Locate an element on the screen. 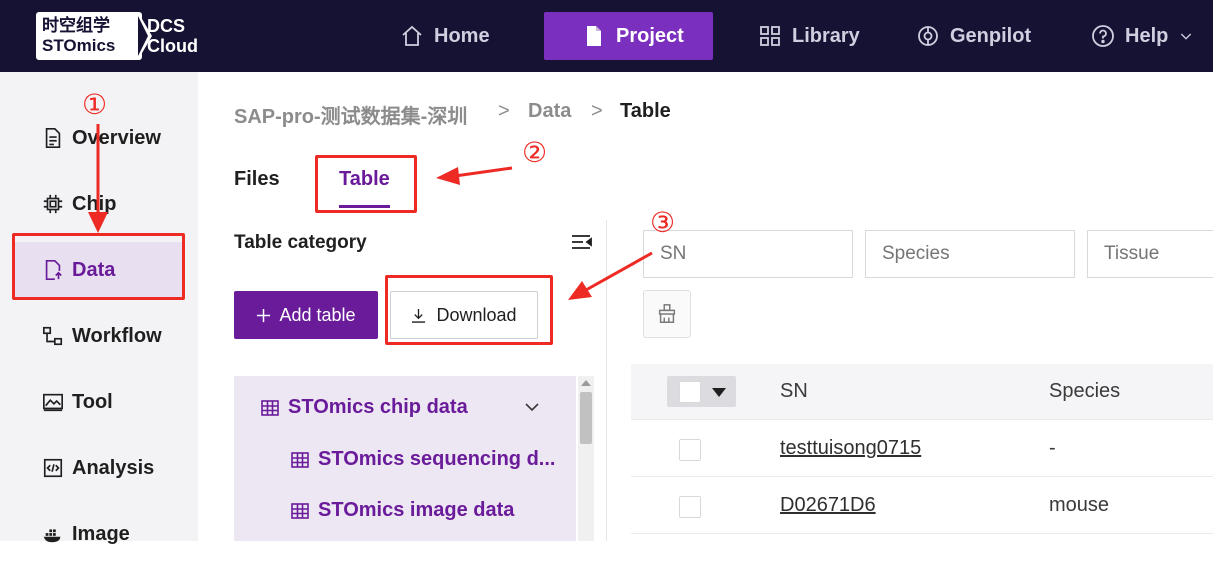  nav-help: Help is located at coordinates (1142, 36).